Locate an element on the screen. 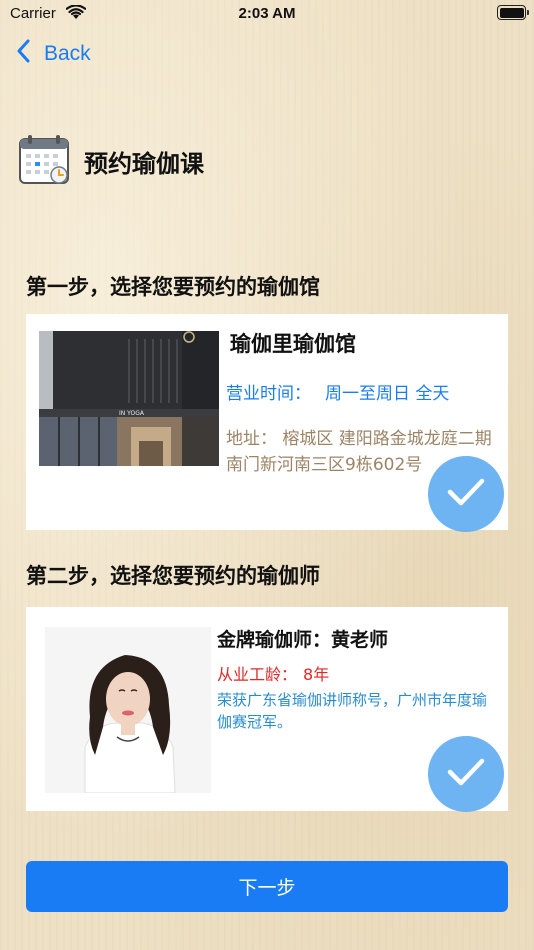 Image resolution: width=534 pixels, height=950 pixels. status-bar: Carrier 2:03 AM is located at coordinates (267, 14).